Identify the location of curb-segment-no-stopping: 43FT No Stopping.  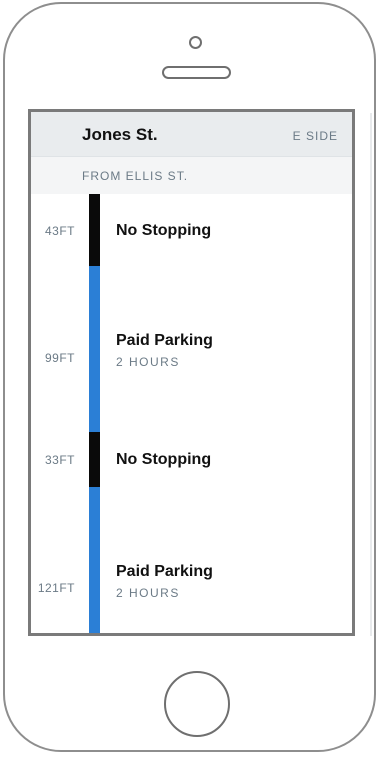
(191, 230).